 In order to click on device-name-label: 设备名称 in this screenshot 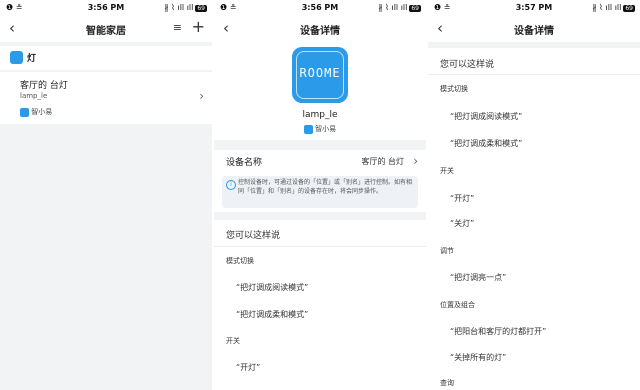, I will do `click(244, 163)`.